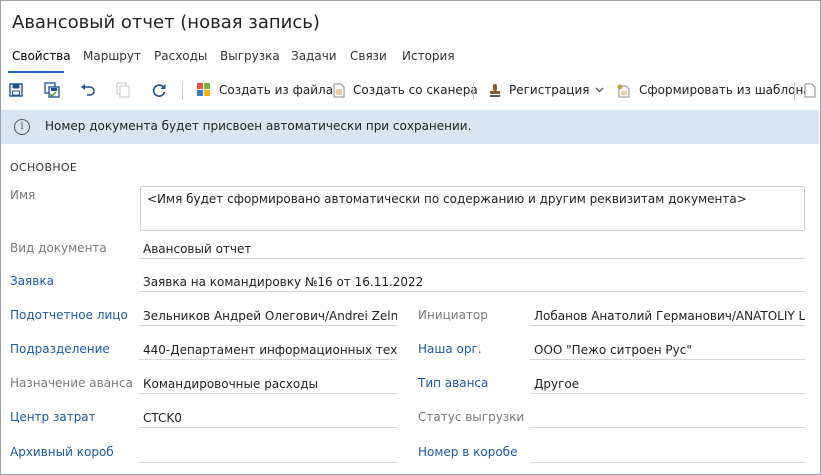  Describe the element at coordinates (276, 90) in the screenshot. I see `create-from-file-label: Создать из файла` at that location.